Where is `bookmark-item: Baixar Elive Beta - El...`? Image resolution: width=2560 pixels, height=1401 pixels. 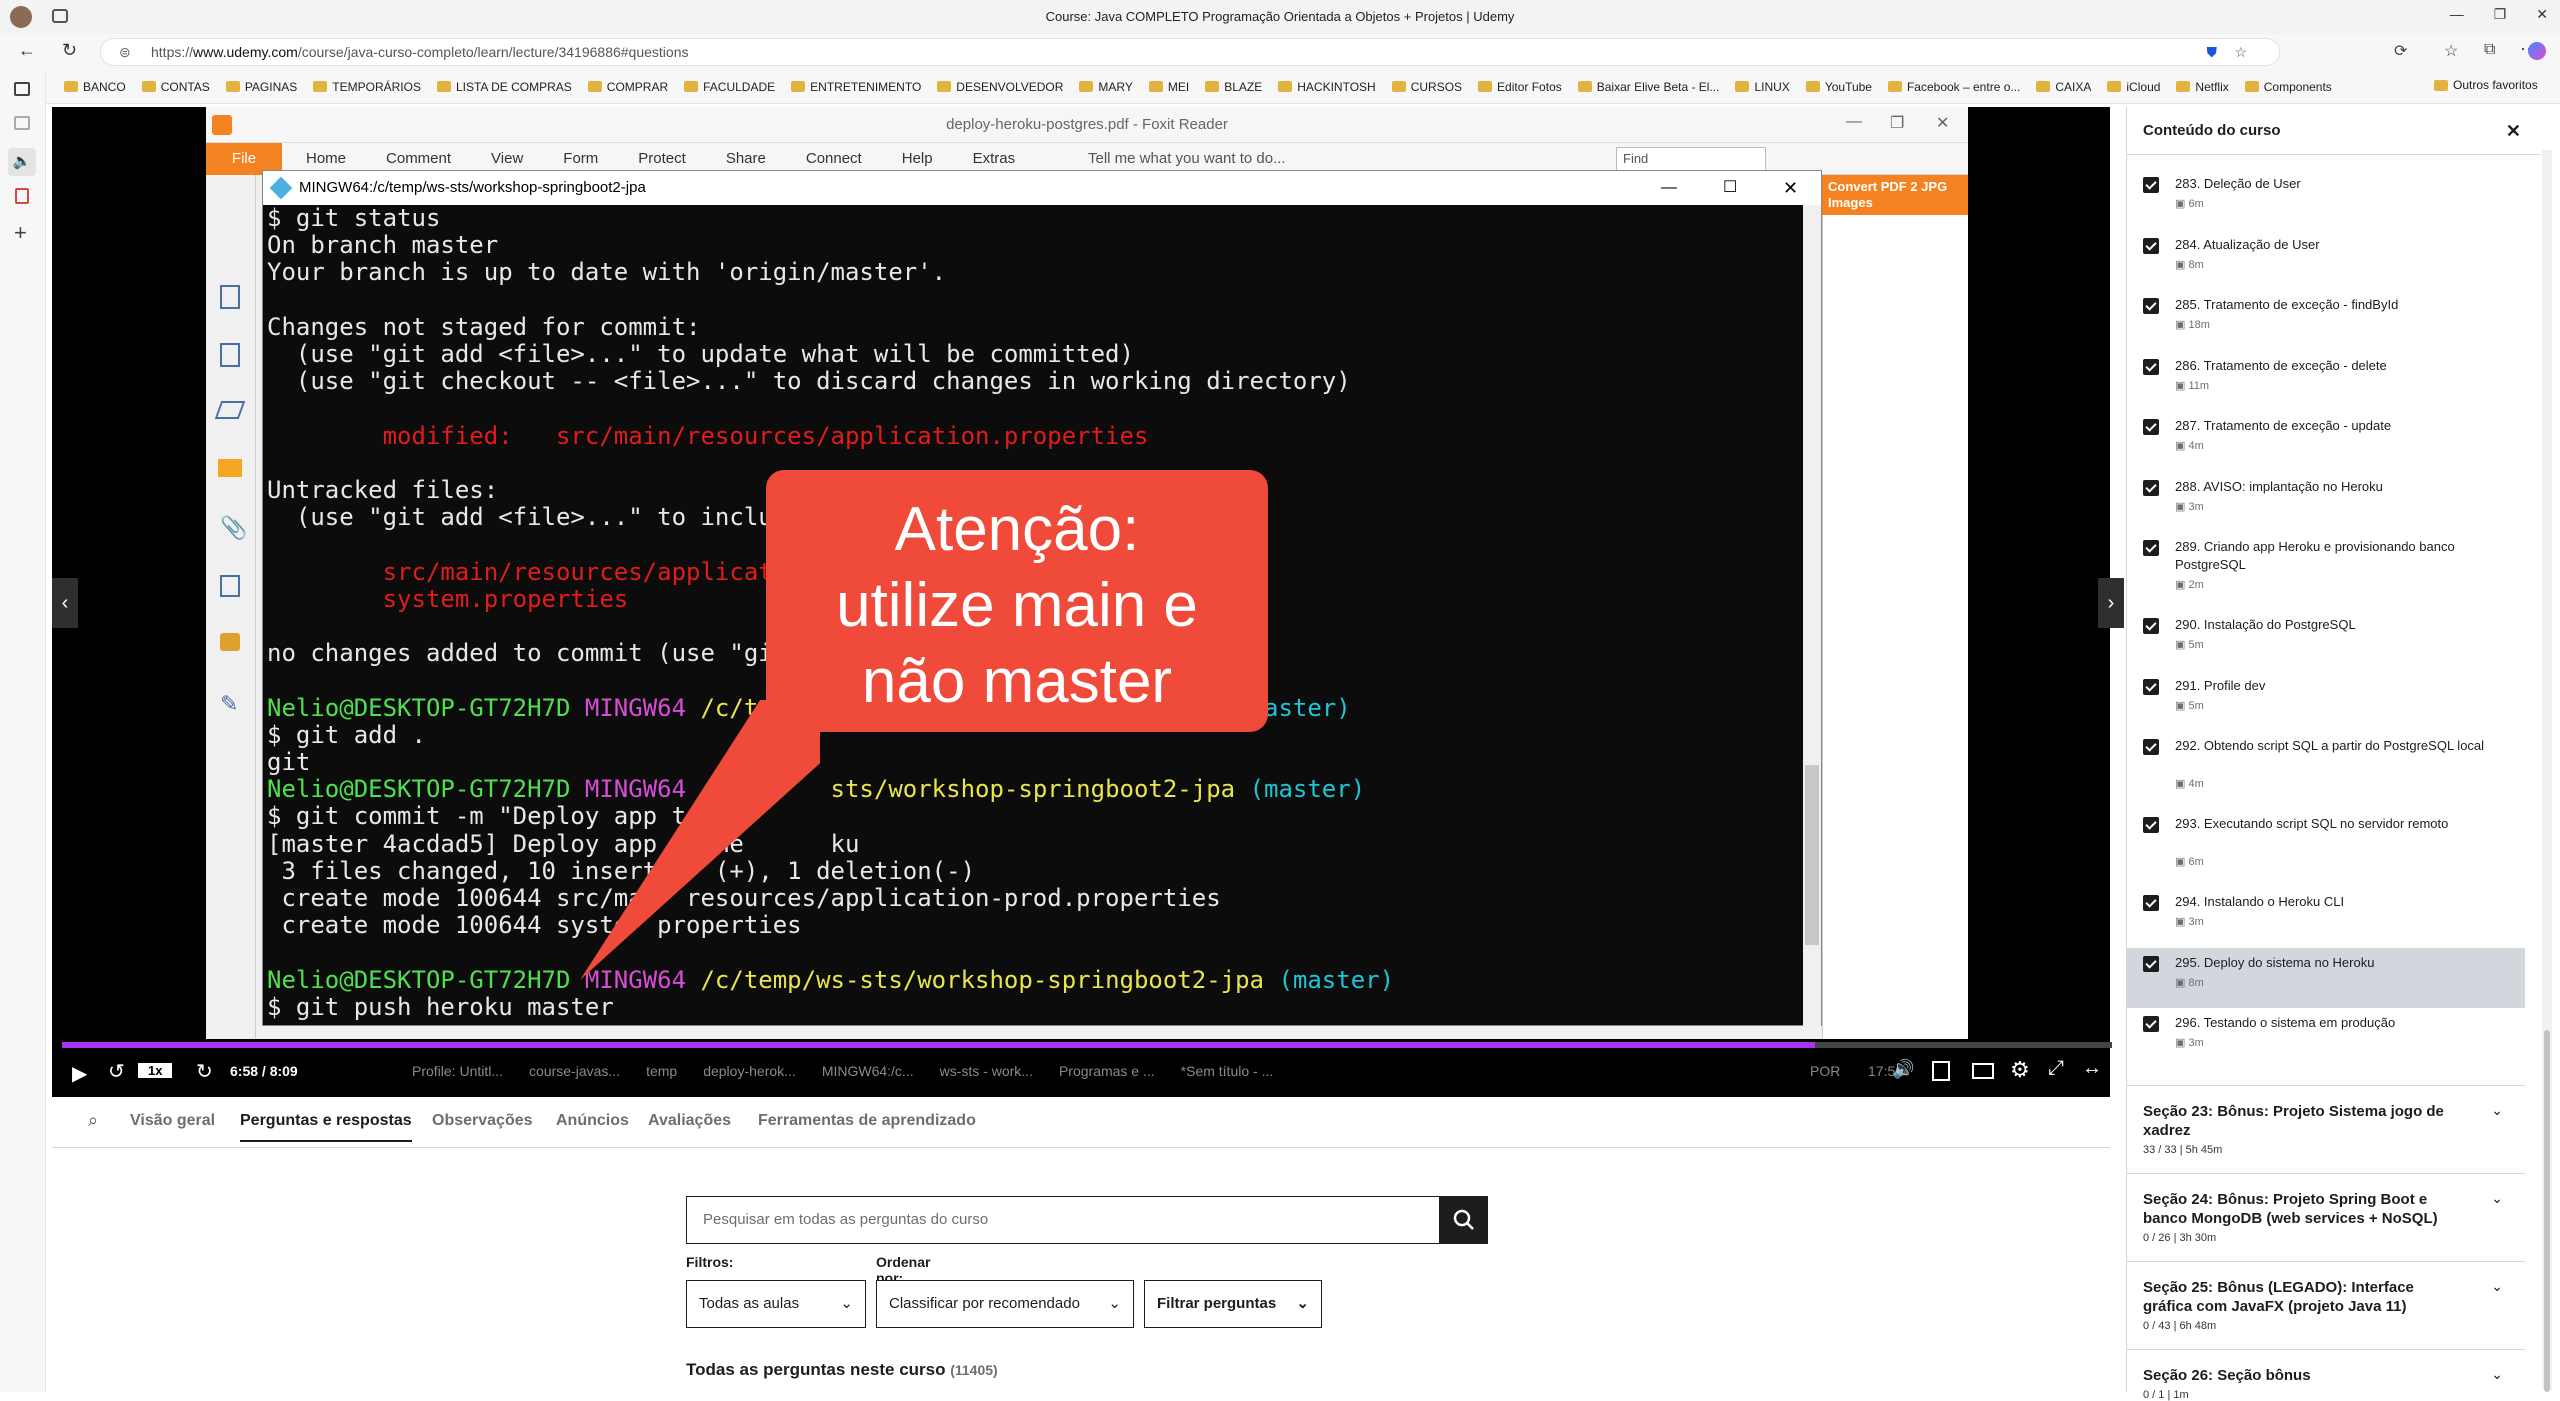 bookmark-item: Baixar Elive Beta - El... is located at coordinates (1649, 87).